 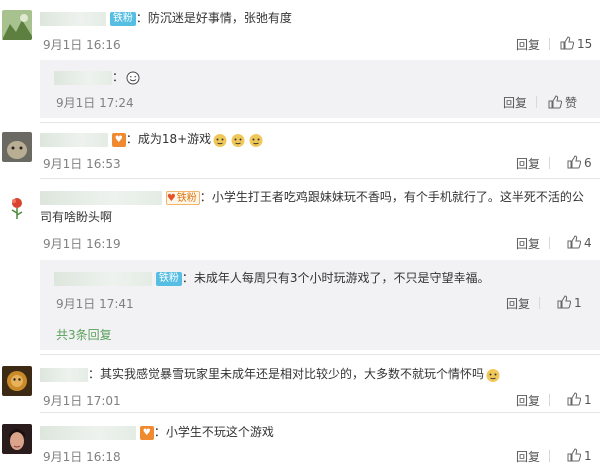 I want to click on like-button: 15, so click(x=576, y=43).